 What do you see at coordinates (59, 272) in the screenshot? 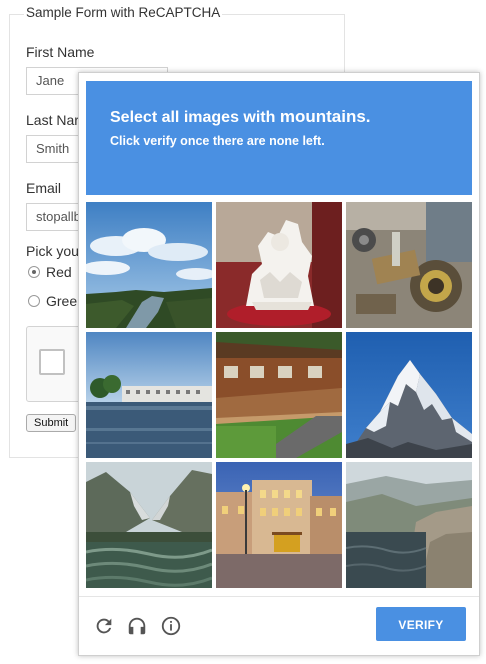
I see `radio-label-red: Red` at bounding box center [59, 272].